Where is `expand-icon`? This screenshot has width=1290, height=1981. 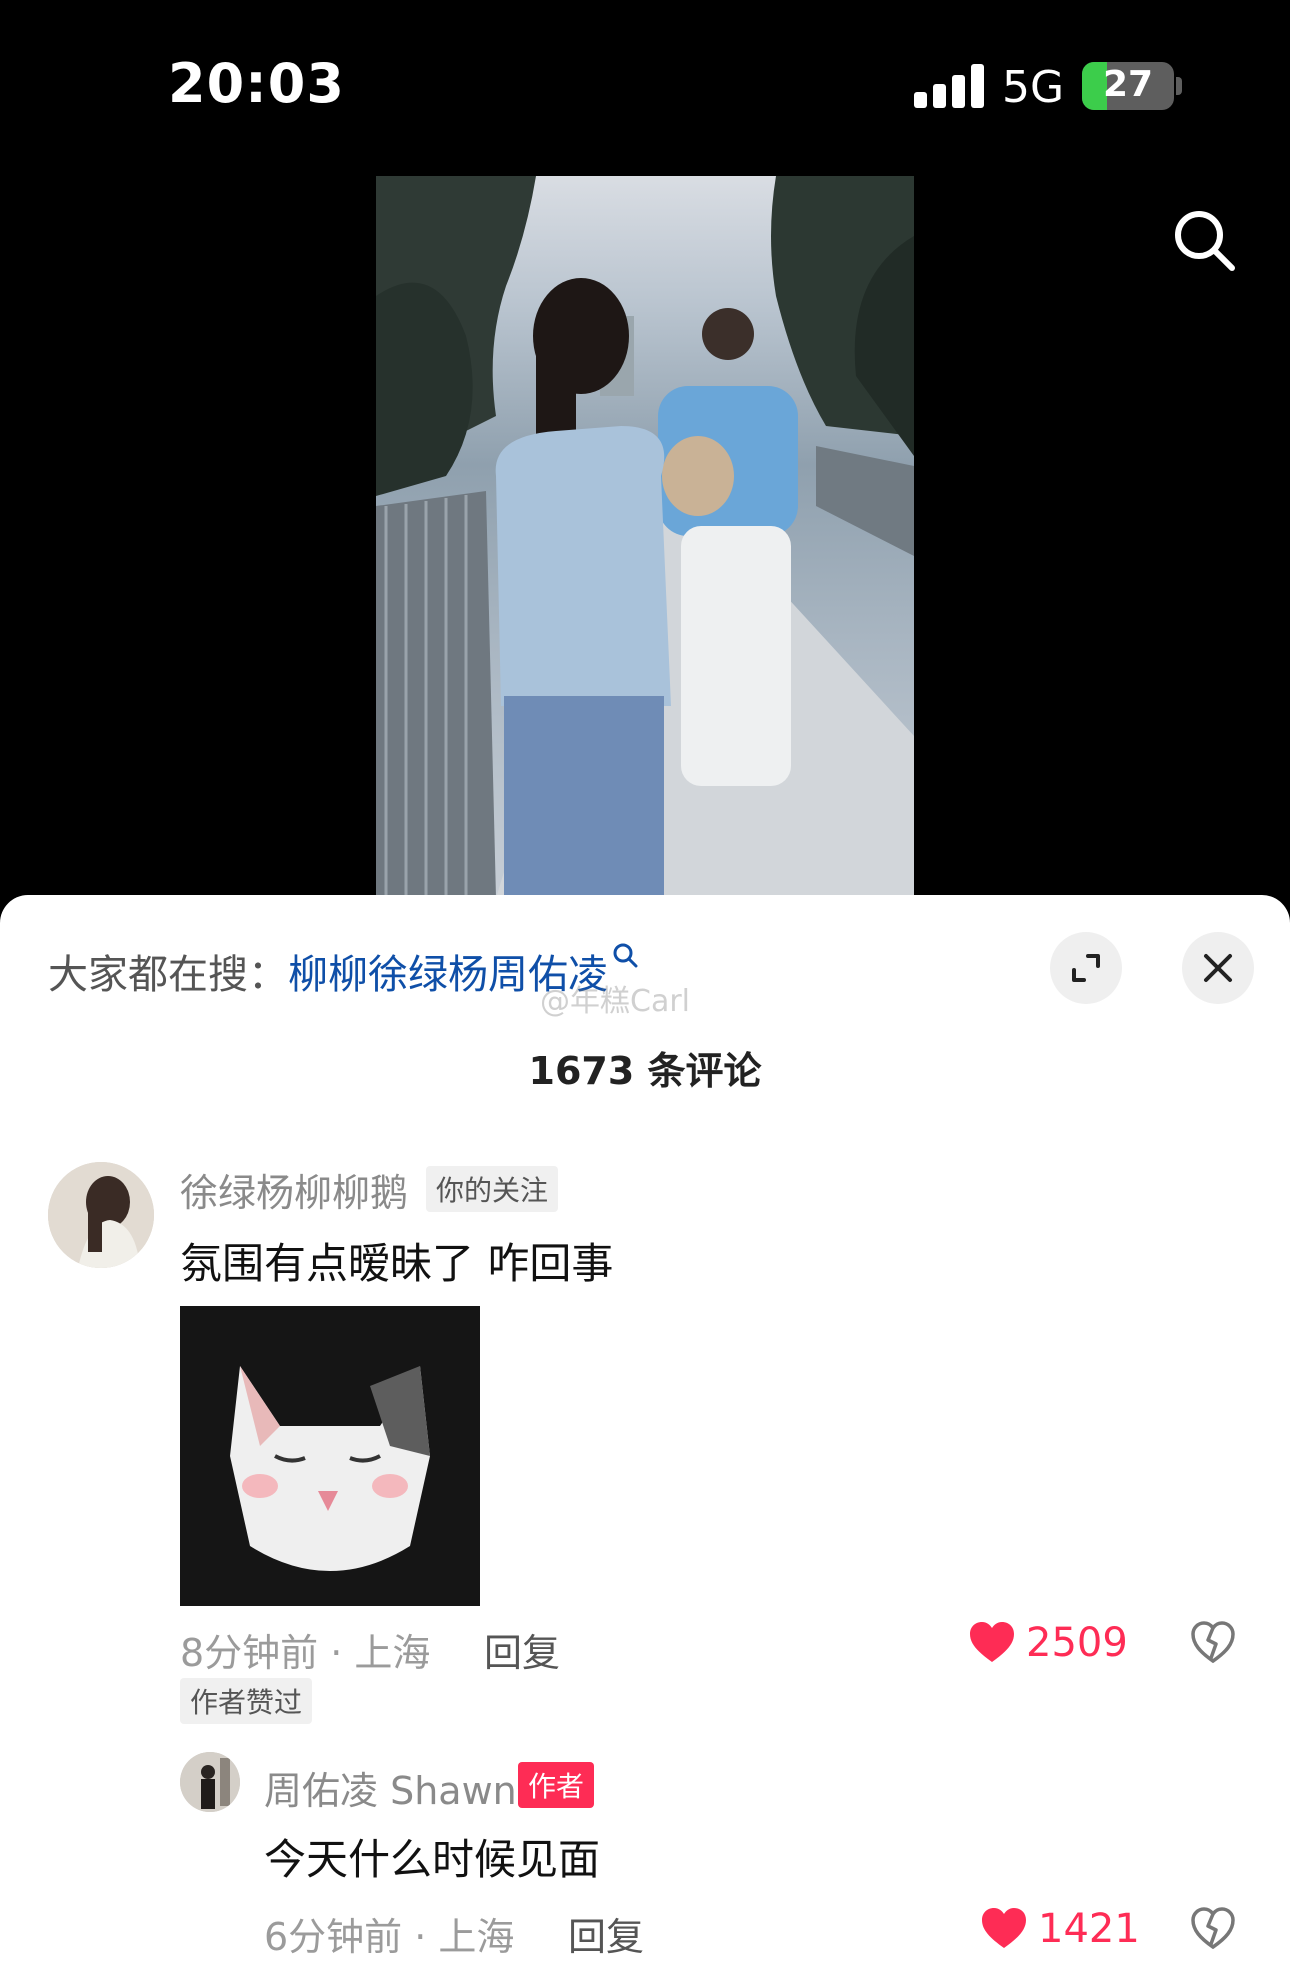 expand-icon is located at coordinates (1086, 968).